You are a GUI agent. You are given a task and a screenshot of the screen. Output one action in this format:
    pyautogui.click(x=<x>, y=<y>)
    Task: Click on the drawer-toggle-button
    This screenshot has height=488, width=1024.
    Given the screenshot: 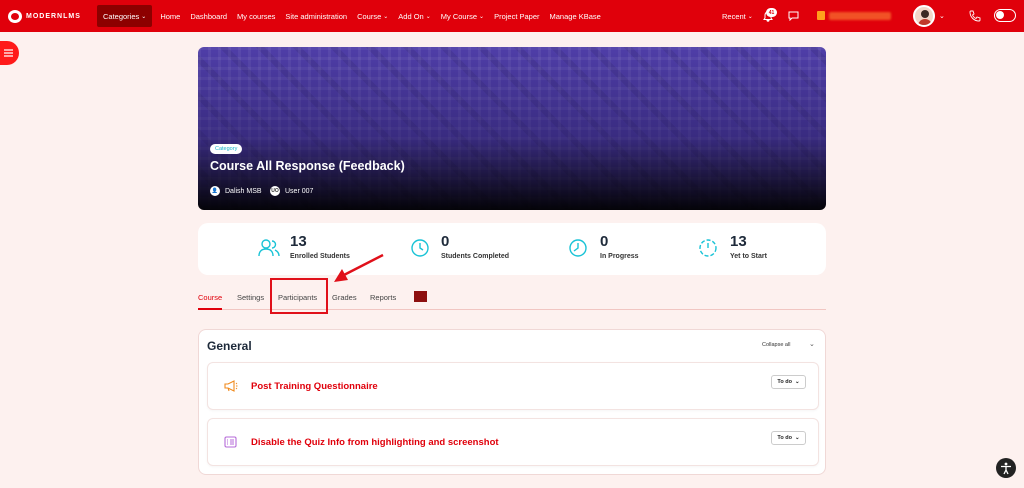 What is the action you would take?
    pyautogui.click(x=9, y=53)
    